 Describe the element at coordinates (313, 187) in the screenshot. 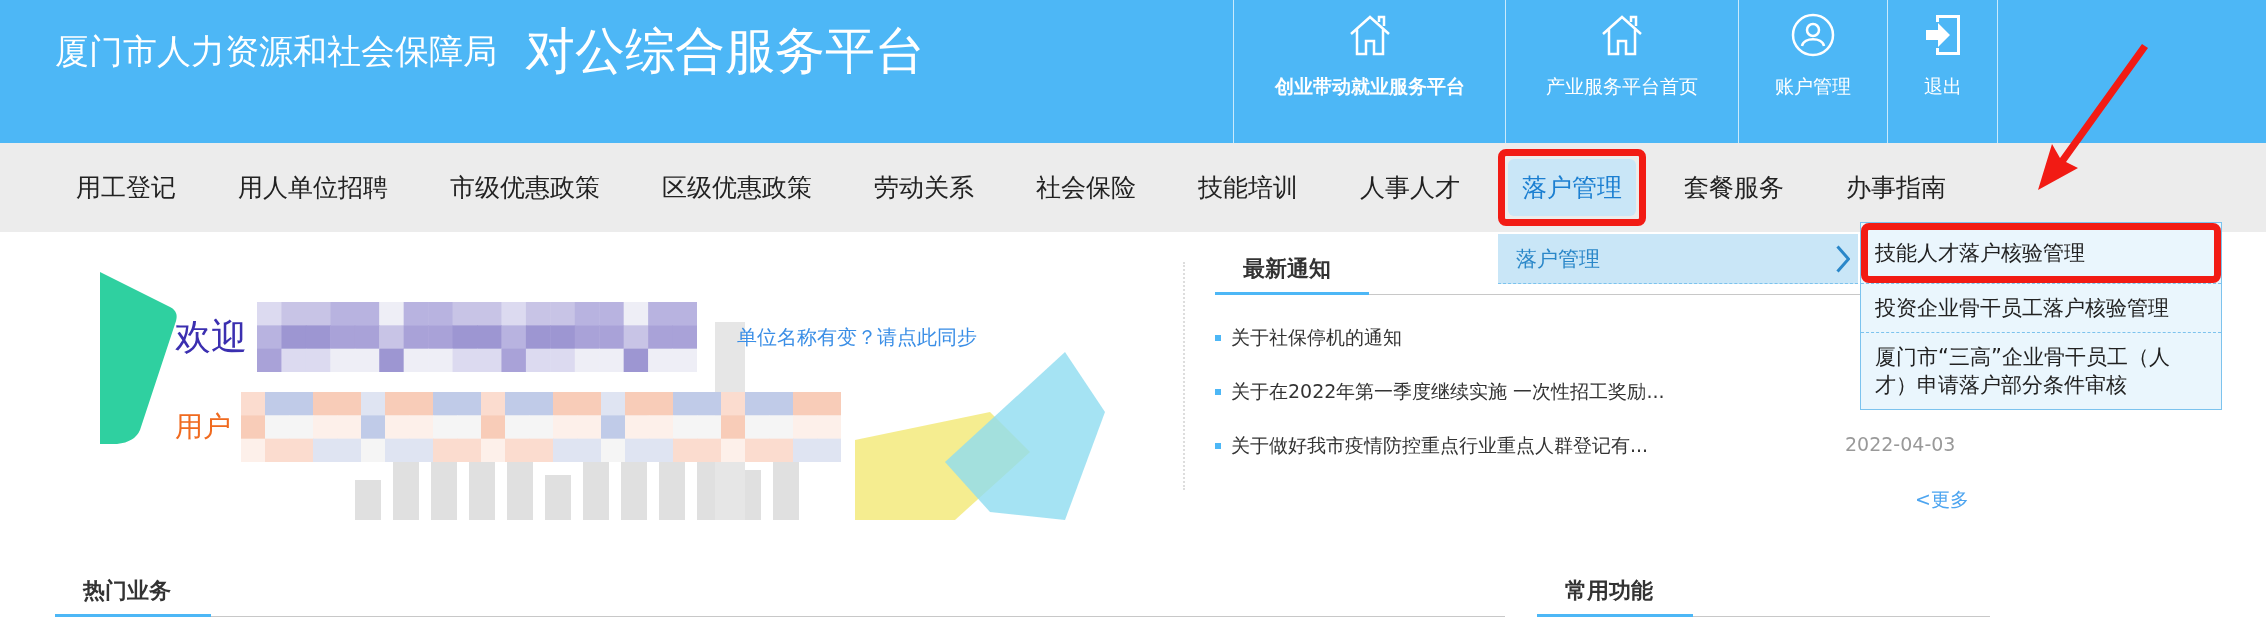

I see `nav-item: 用人单位招聘` at that location.